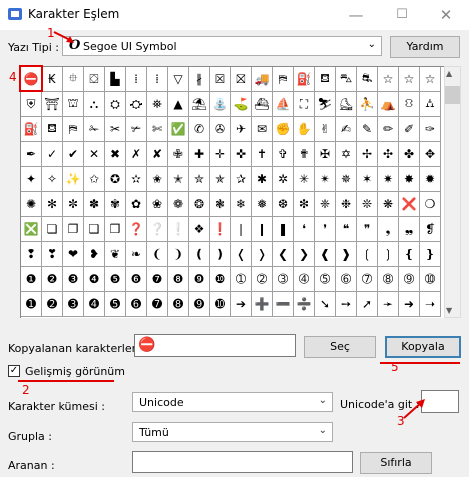 This screenshot has height=477, width=469. Describe the element at coordinates (430, 154) in the screenshot. I see `char-cell: ✥` at that location.